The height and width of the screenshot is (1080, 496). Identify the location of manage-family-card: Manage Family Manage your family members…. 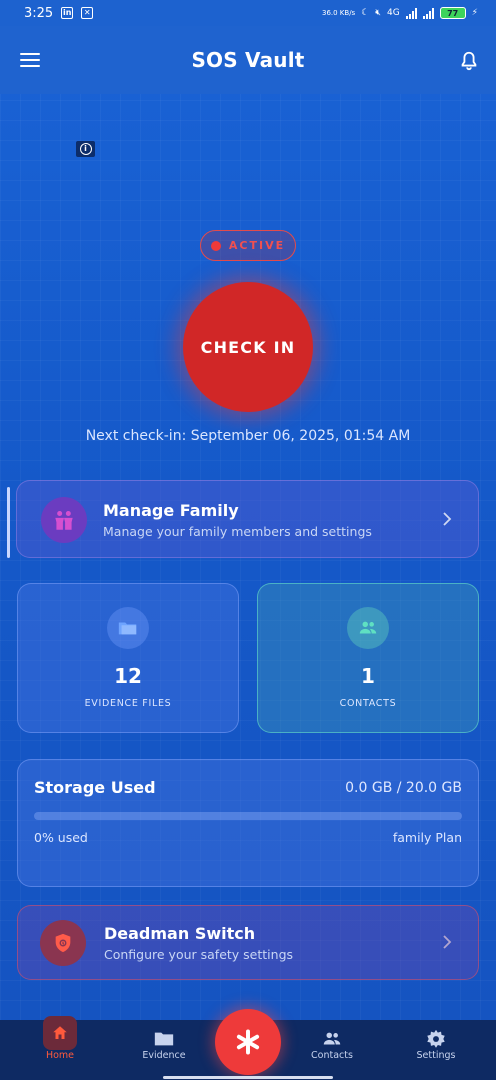
(247, 519).